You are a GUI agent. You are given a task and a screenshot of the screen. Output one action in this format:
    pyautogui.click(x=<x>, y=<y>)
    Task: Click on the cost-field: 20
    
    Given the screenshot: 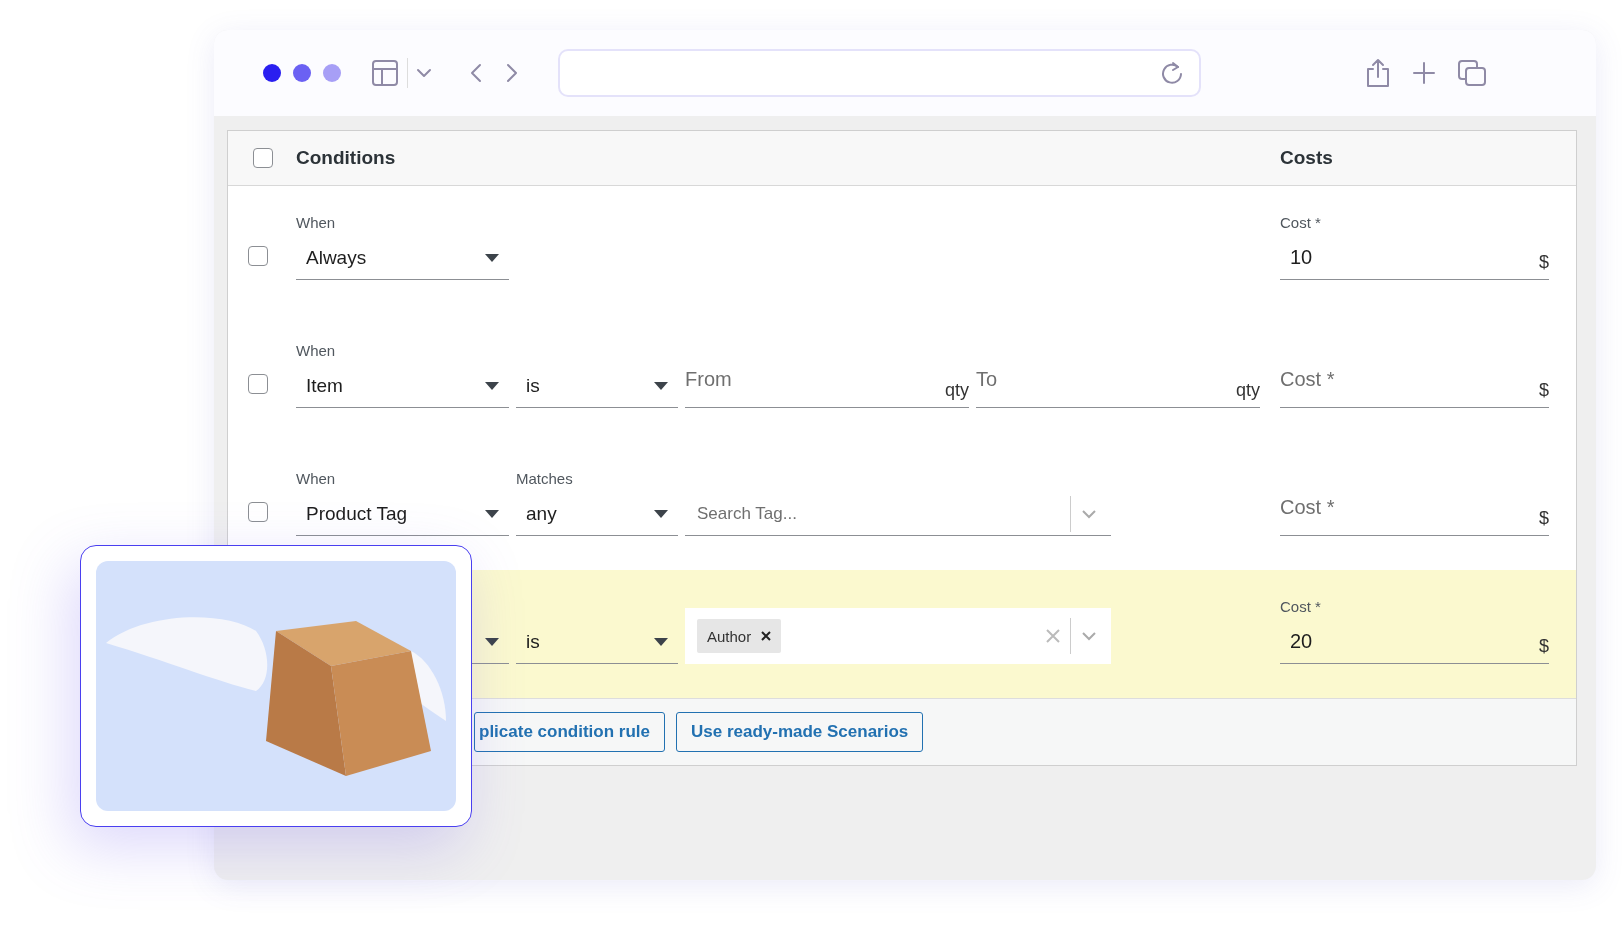 What is the action you would take?
    pyautogui.click(x=1409, y=641)
    